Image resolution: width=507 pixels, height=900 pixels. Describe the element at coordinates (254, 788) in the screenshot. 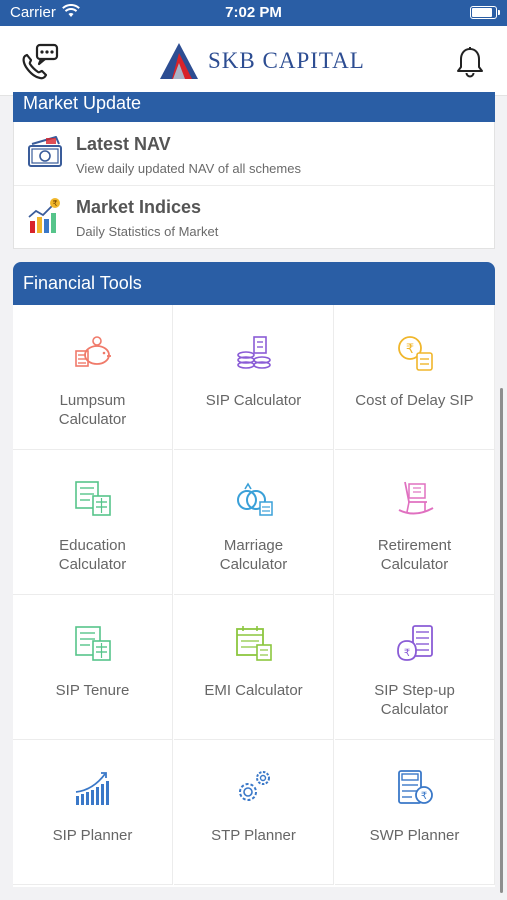

I see `gears-icon` at that location.